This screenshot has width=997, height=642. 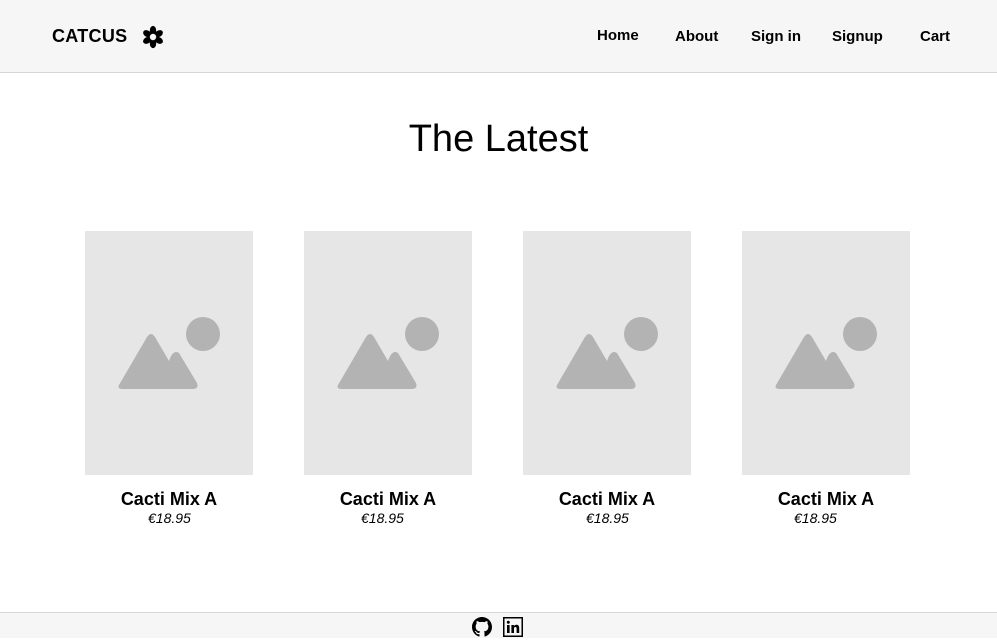 What do you see at coordinates (153, 37) in the screenshot?
I see `flower-icon` at bounding box center [153, 37].